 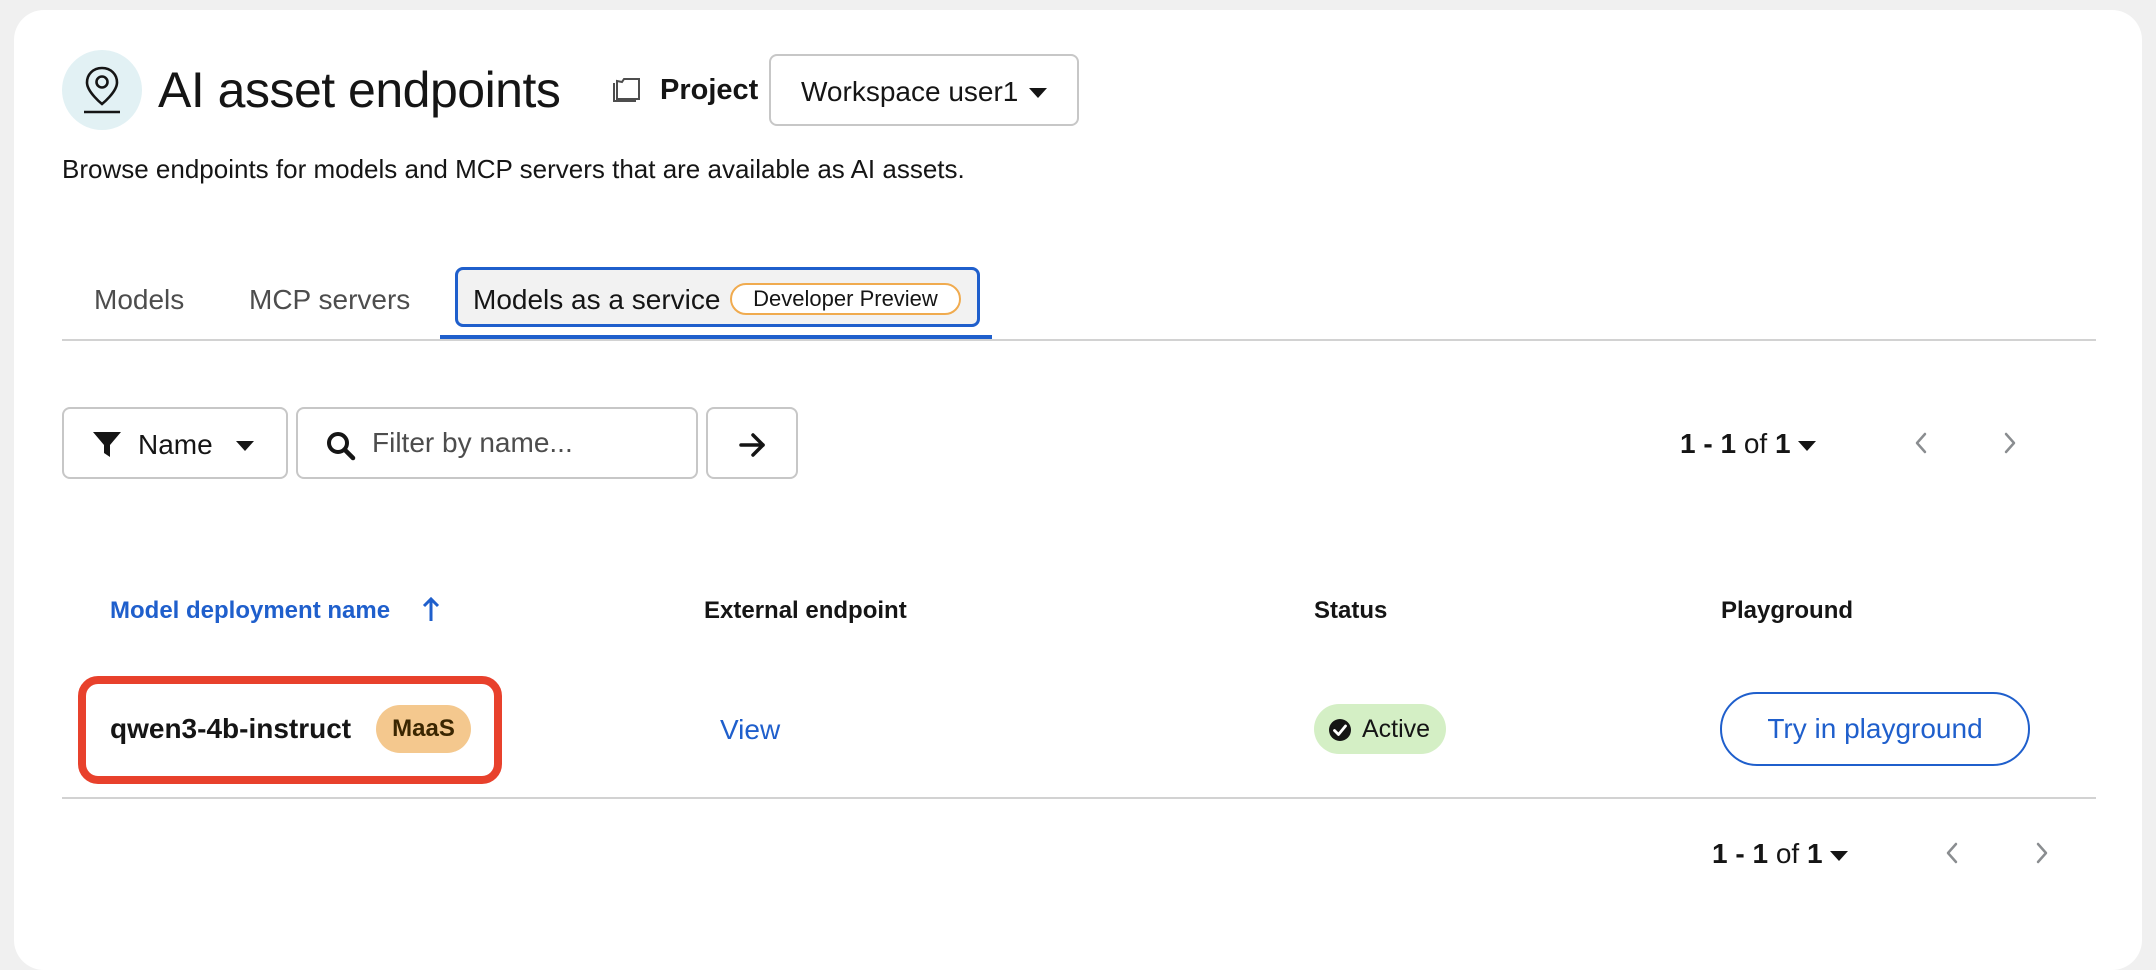 What do you see at coordinates (845, 299) in the screenshot?
I see `developer-preview-badge: Developer Preview` at bounding box center [845, 299].